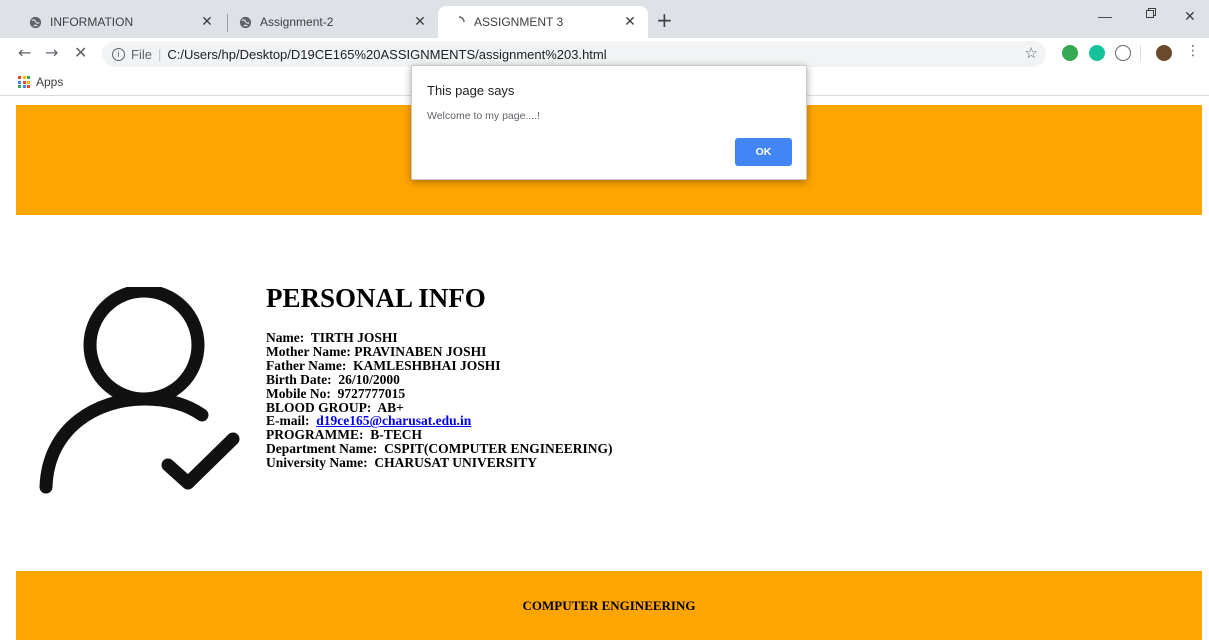 The width and height of the screenshot is (1209, 640). I want to click on tab-information: INFORMATION ✕, so click(117, 22).